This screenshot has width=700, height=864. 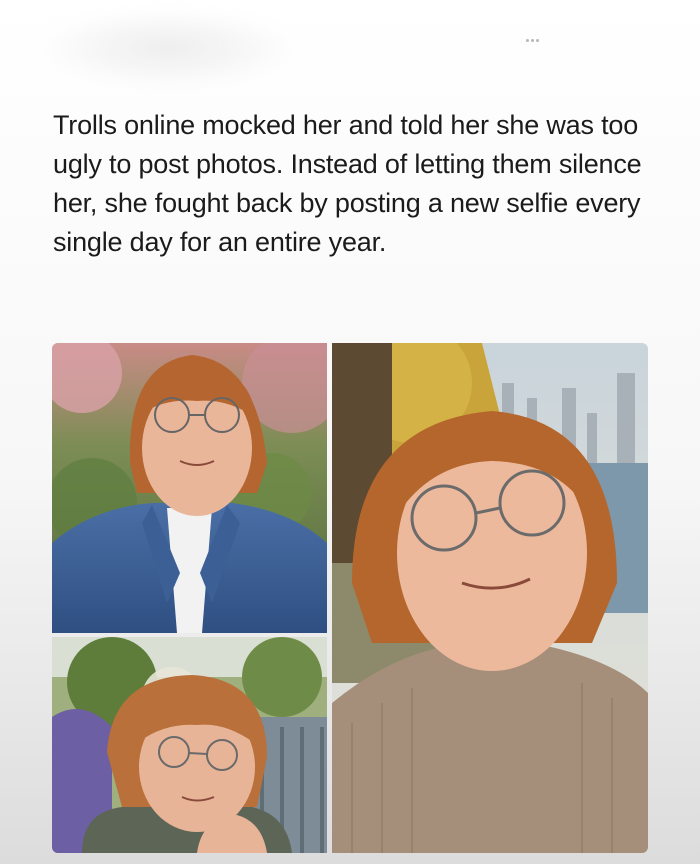 What do you see at coordinates (168, 48) in the screenshot?
I see `blurred-author-header` at bounding box center [168, 48].